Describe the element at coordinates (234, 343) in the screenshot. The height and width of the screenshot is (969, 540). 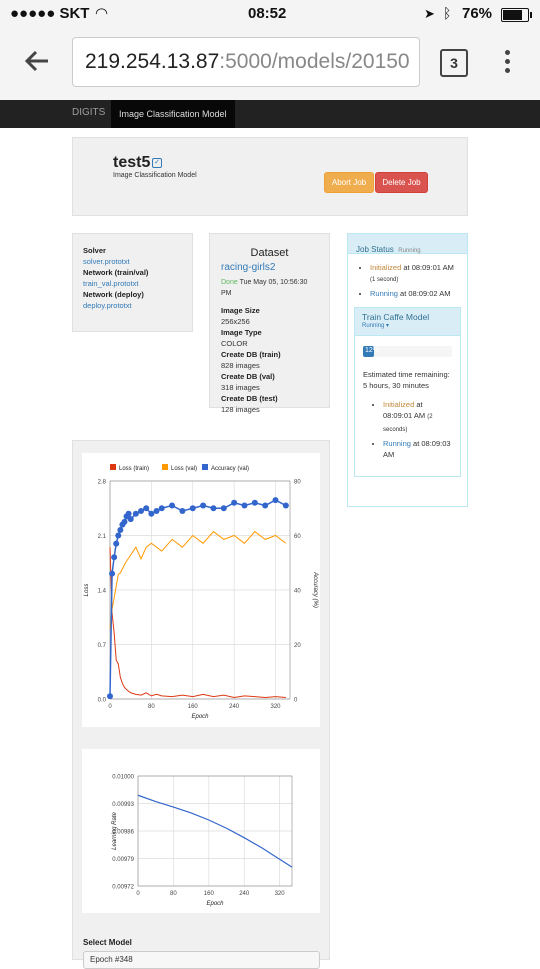
I see `dataset-field-value: COLOR` at that location.